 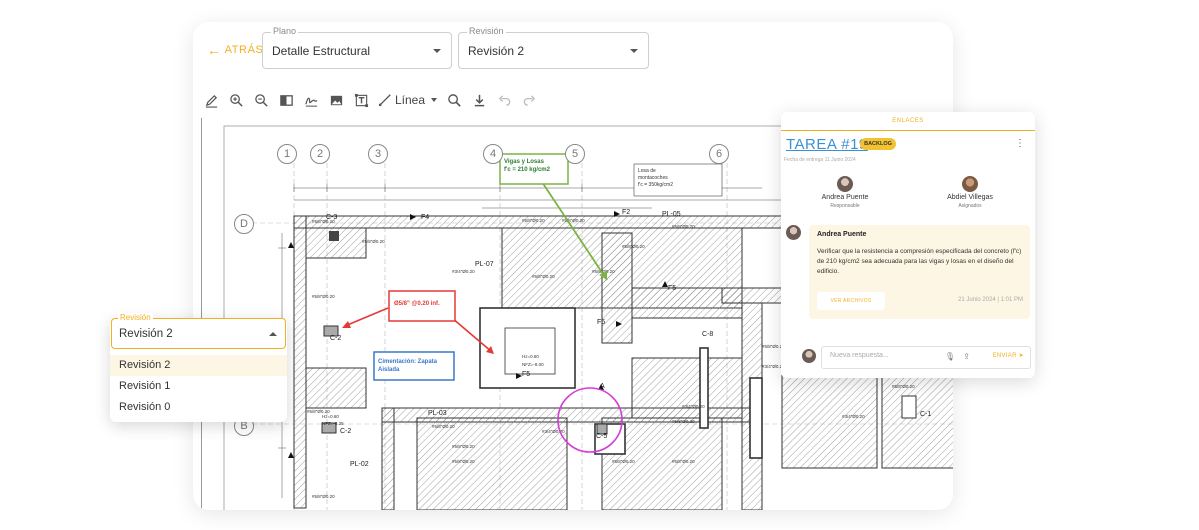 What do you see at coordinates (524, 162) in the screenshot?
I see `vigas-line-1: Vigas y Losas` at bounding box center [524, 162].